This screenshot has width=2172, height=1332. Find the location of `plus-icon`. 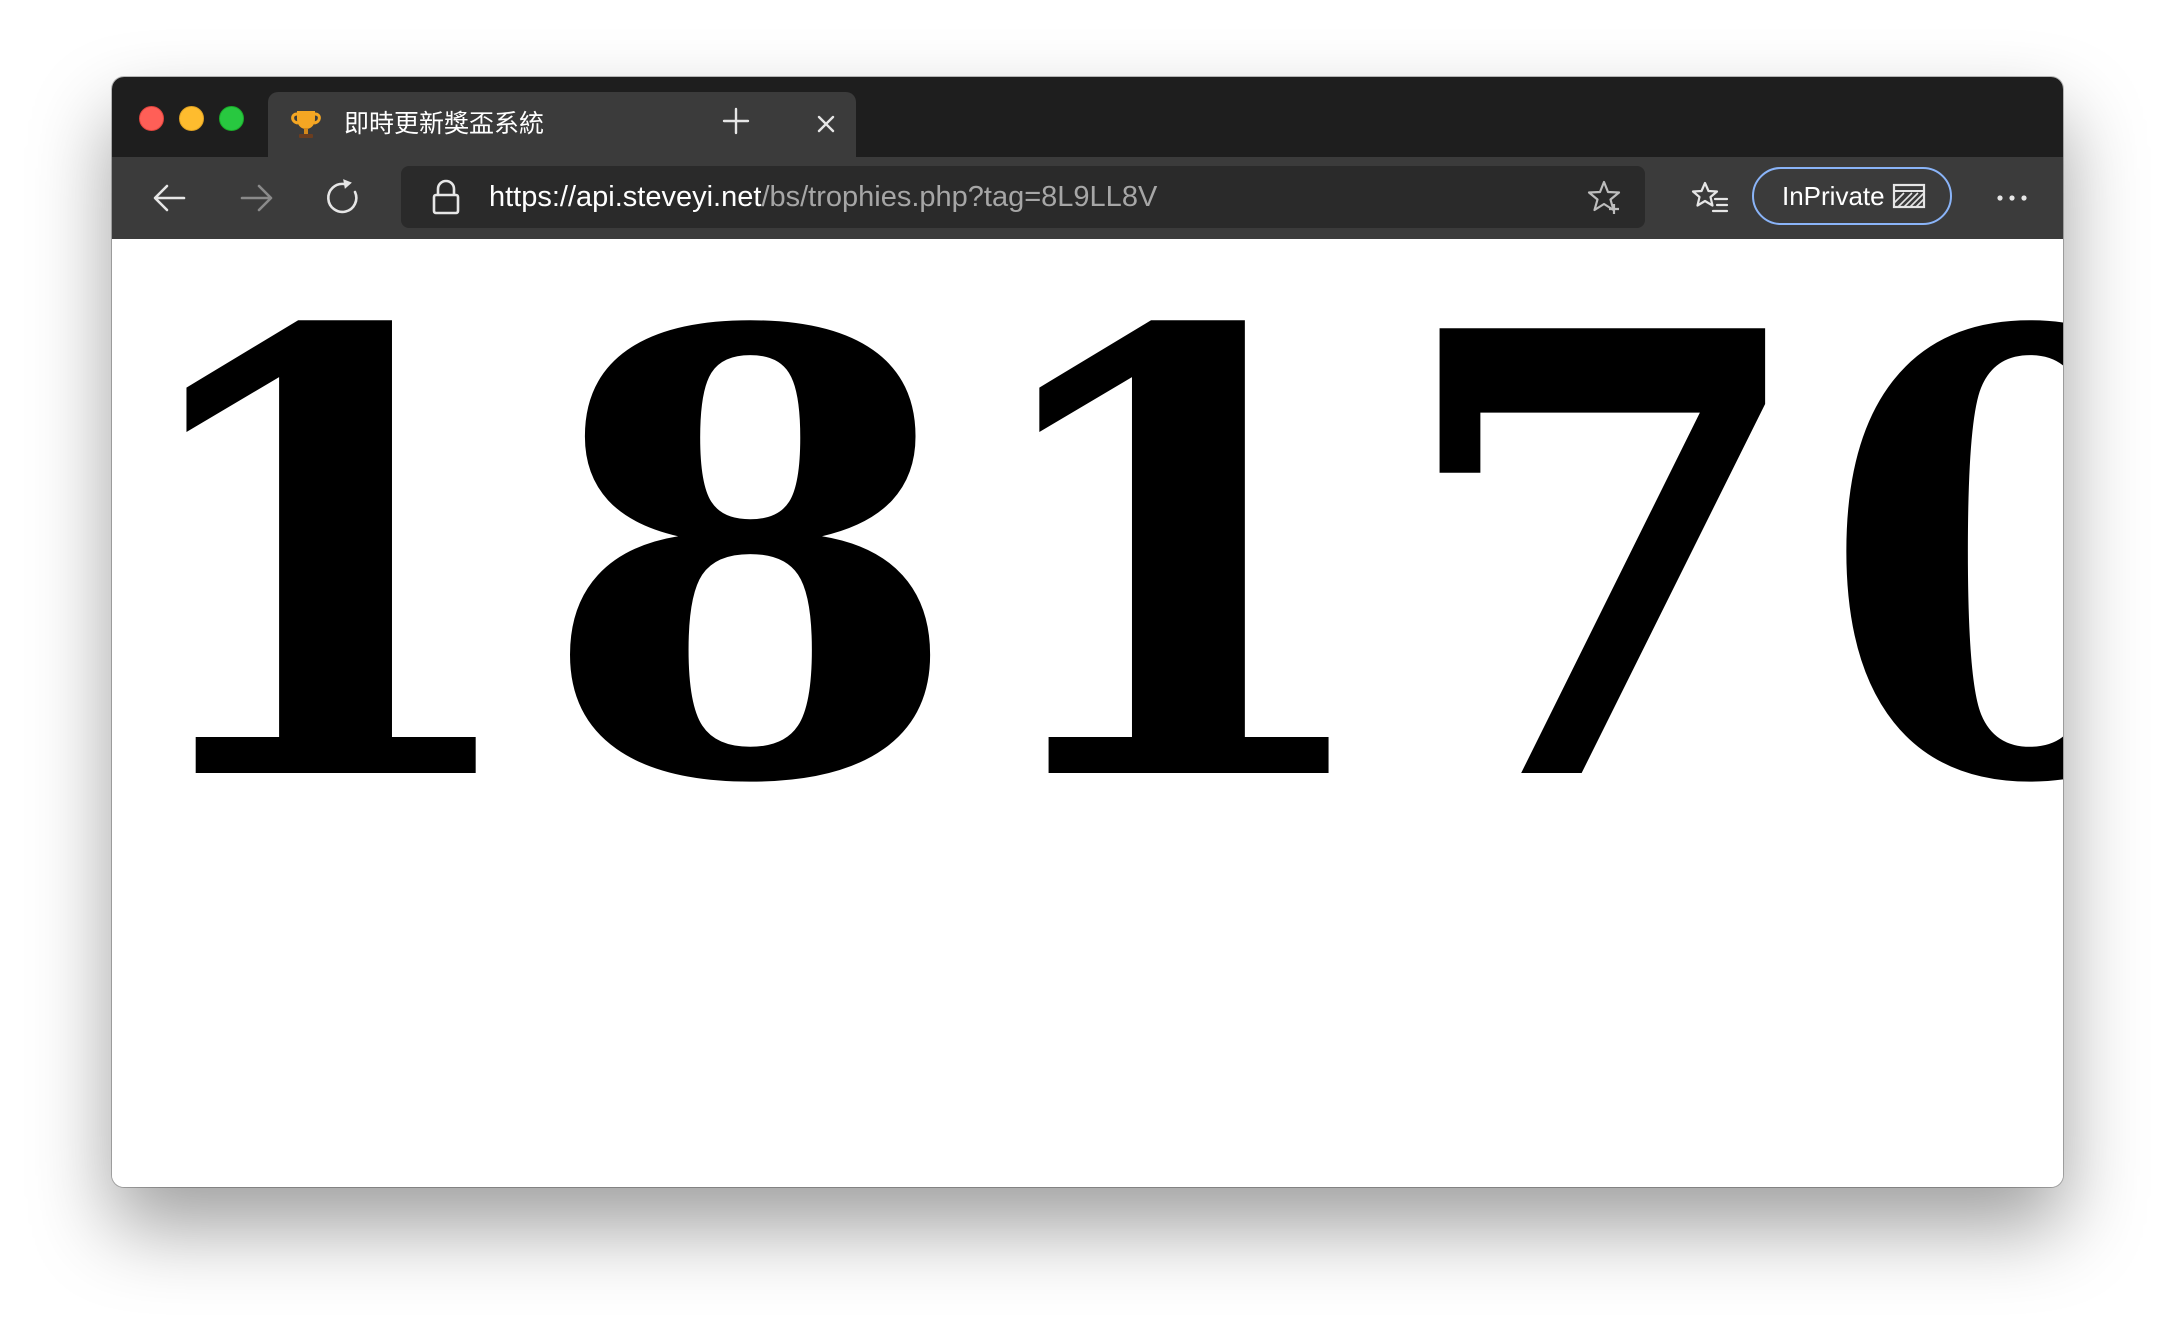

plus-icon is located at coordinates (736, 121).